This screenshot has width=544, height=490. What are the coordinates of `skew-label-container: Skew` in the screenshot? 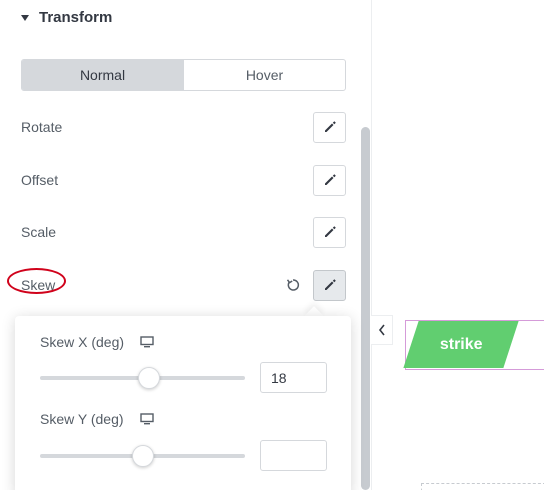 It's located at (146, 281).